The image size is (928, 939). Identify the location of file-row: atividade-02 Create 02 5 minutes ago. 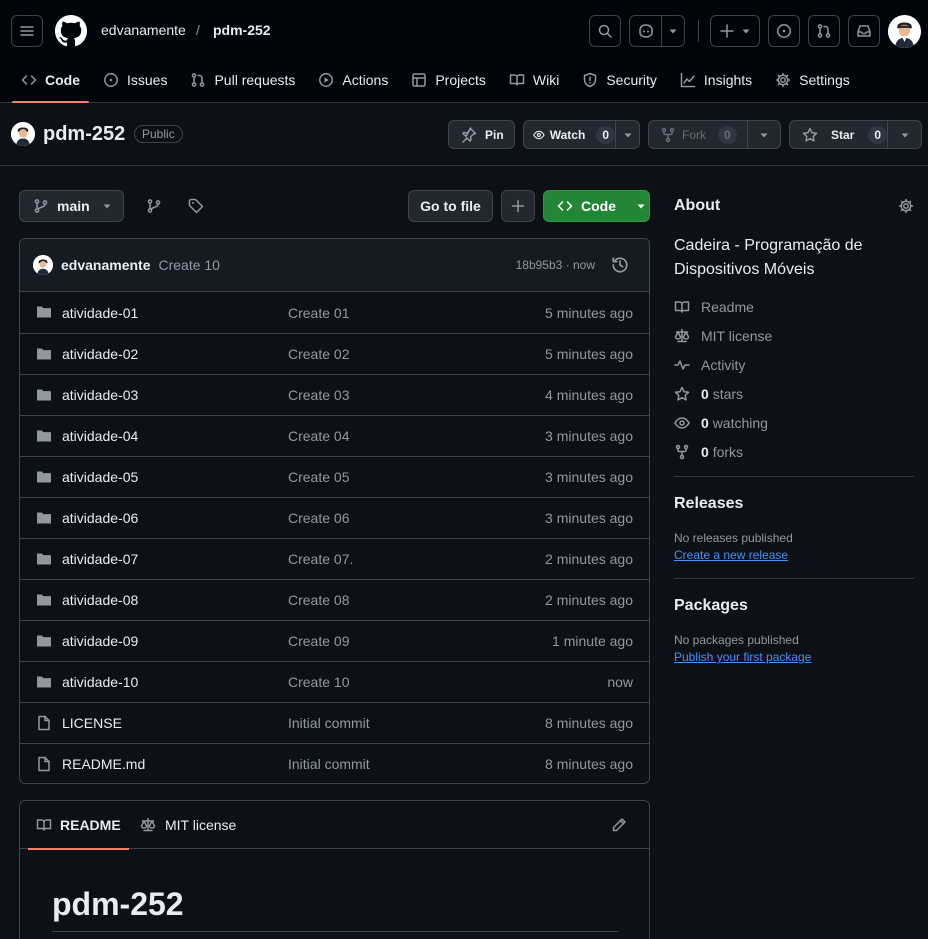
(334, 353).